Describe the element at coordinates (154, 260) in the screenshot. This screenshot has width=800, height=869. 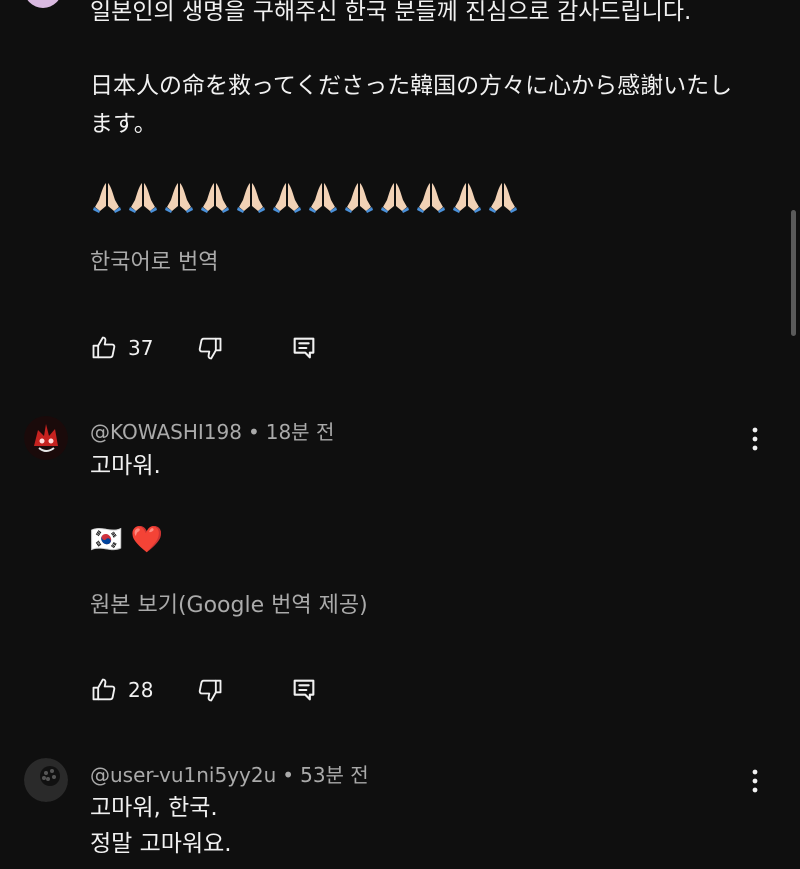
I see `translate-link: 한국어로 번역` at that location.